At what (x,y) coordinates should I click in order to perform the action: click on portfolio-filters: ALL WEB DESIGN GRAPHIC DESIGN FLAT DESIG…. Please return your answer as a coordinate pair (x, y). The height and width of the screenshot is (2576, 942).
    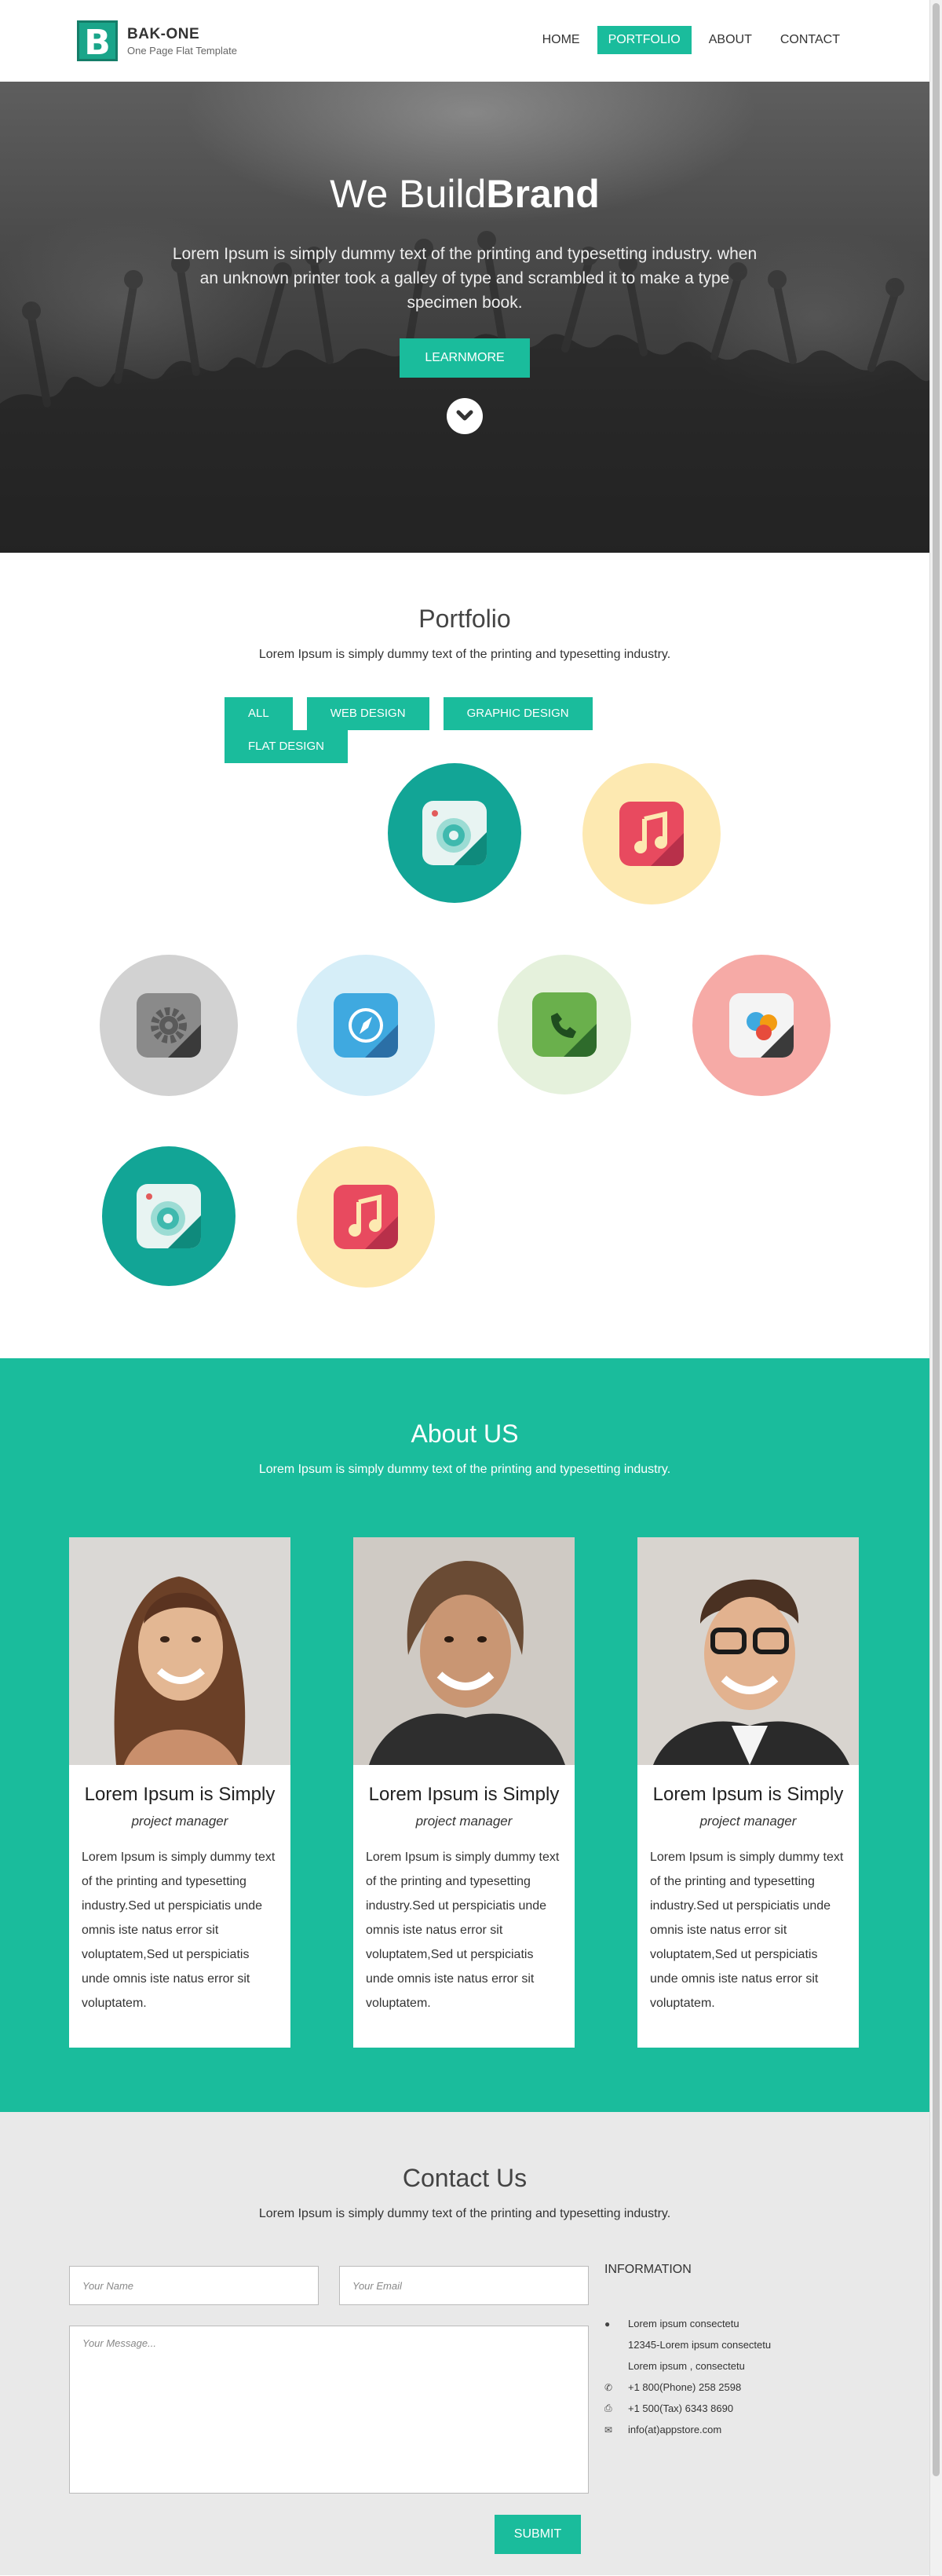
    Looking at the image, I should click on (421, 730).